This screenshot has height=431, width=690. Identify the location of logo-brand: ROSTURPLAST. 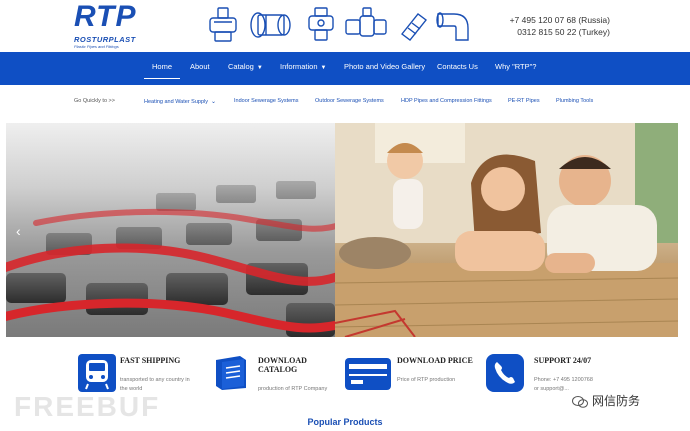
(105, 39).